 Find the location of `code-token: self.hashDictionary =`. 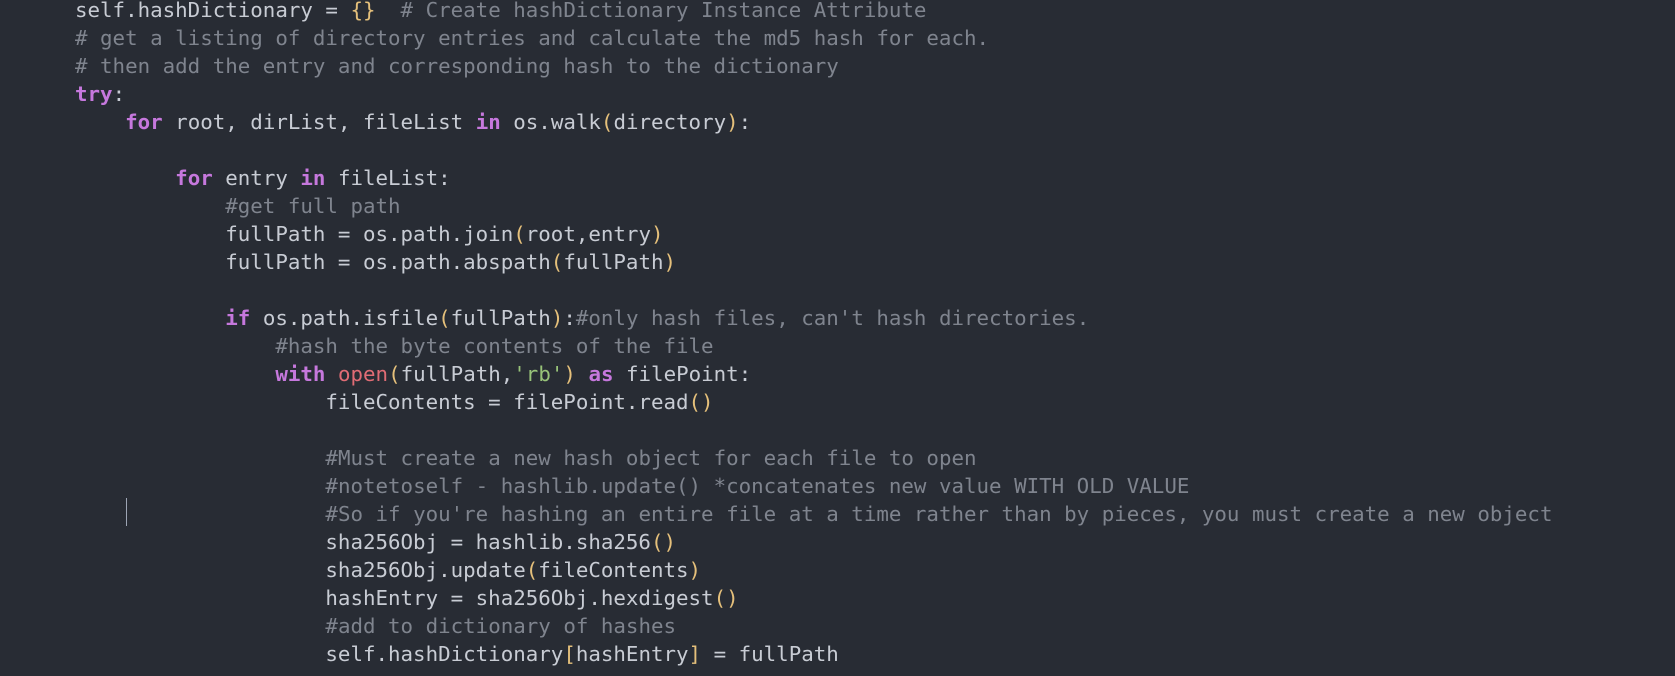

code-token: self.hashDictionary = is located at coordinates (213, 11).